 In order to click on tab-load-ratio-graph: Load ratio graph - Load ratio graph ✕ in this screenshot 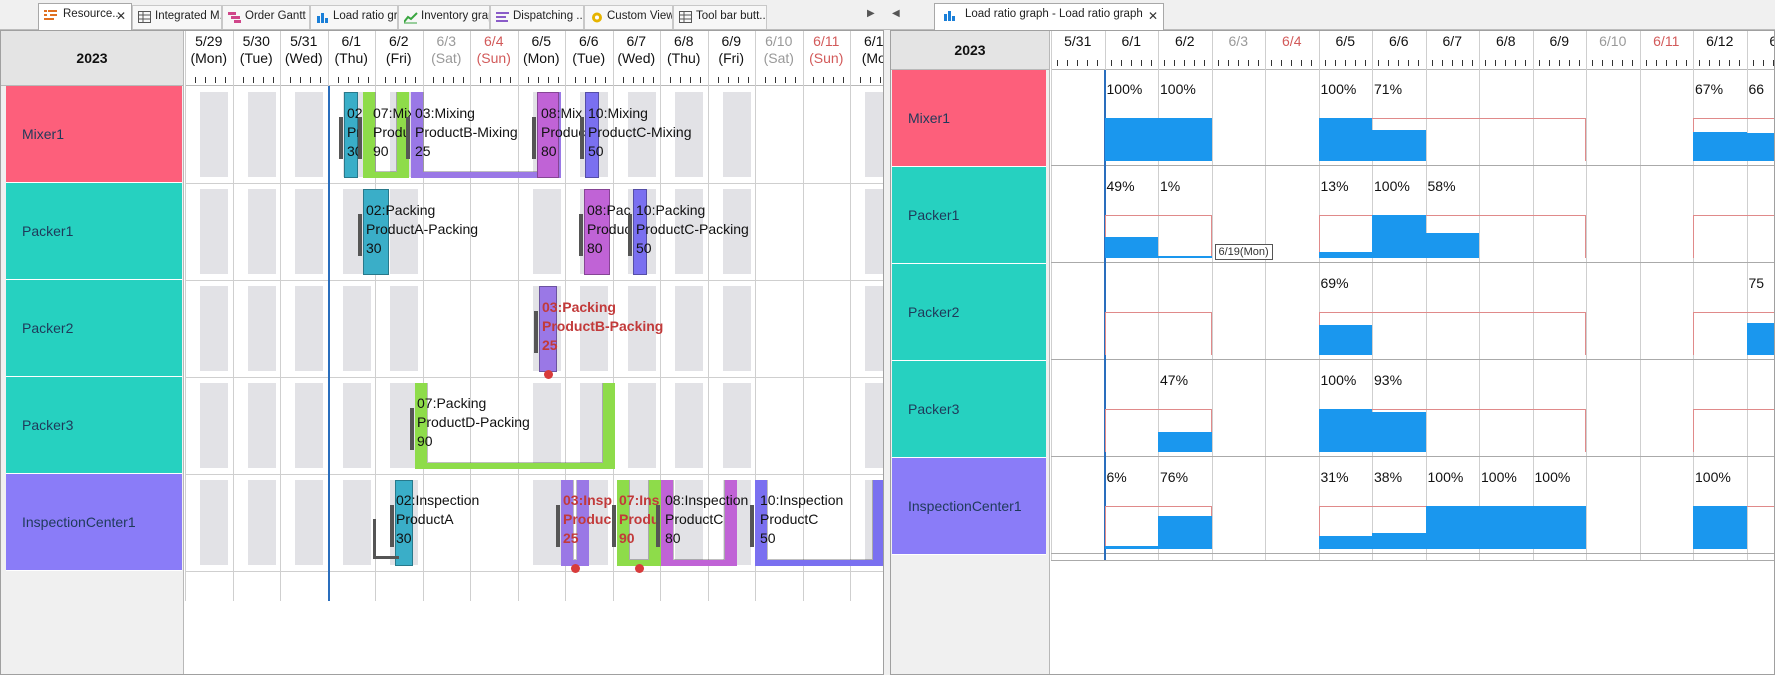, I will do `click(1049, 16)`.